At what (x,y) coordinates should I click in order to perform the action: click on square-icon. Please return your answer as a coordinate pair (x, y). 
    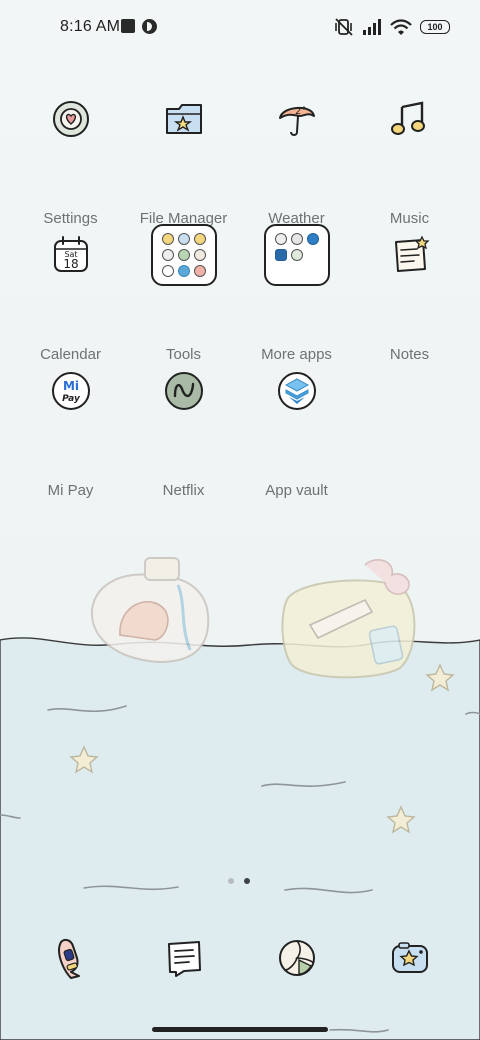
    Looking at the image, I should click on (128, 26).